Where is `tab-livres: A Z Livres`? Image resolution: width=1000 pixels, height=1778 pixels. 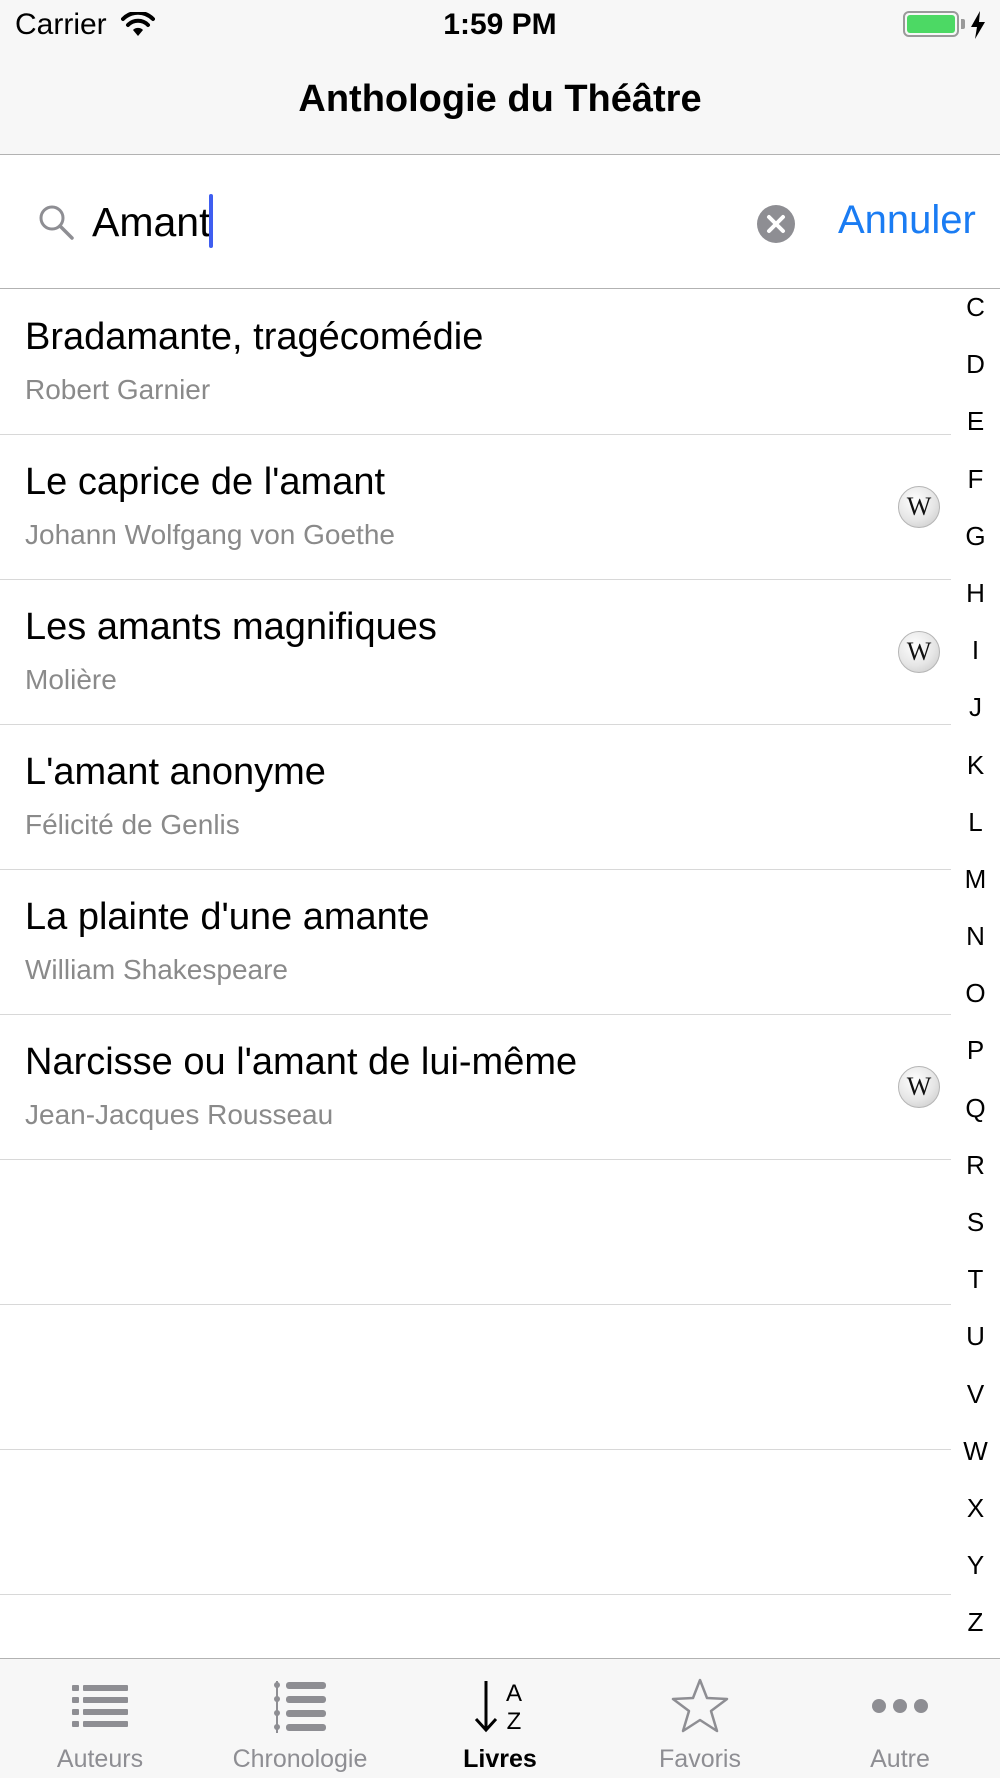 tab-livres: A Z Livres is located at coordinates (500, 1718).